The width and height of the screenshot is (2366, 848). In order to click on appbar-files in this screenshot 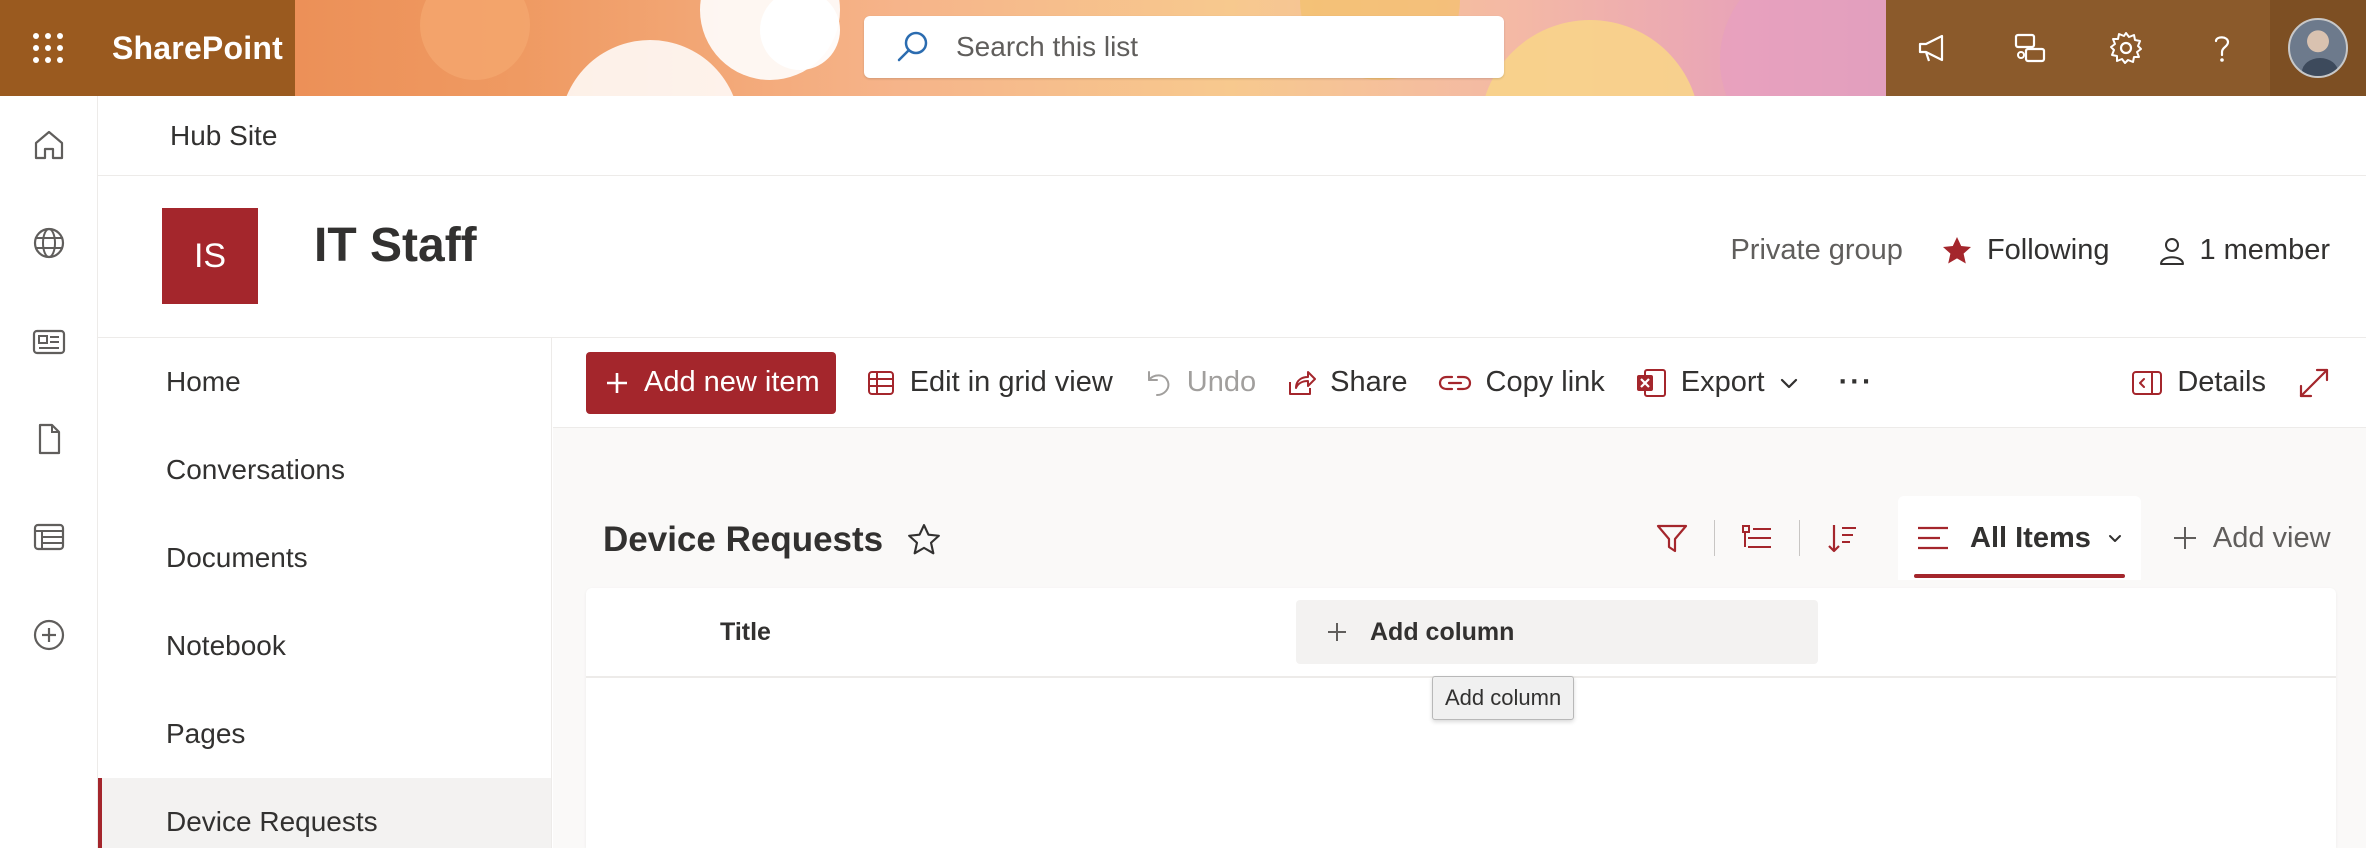, I will do `click(49, 439)`.